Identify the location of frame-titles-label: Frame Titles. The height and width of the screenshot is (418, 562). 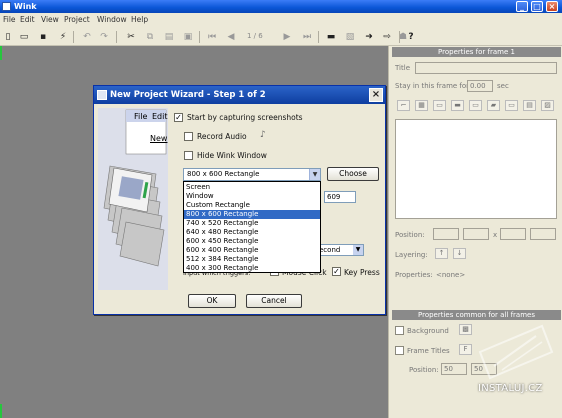
(428, 351).